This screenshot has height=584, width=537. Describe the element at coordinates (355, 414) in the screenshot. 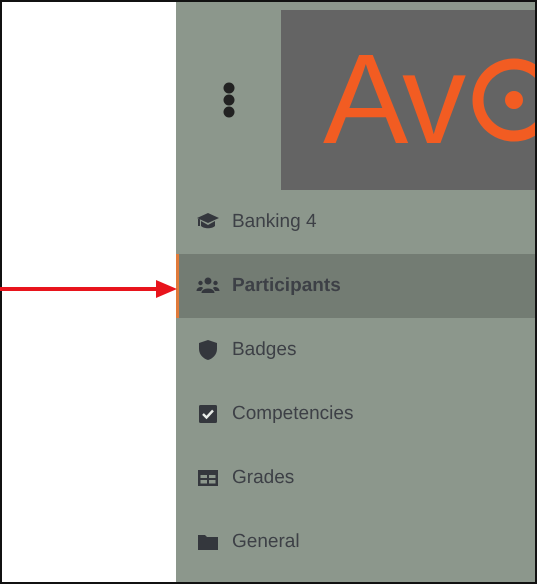

I see `nav-item: Competencies` at that location.